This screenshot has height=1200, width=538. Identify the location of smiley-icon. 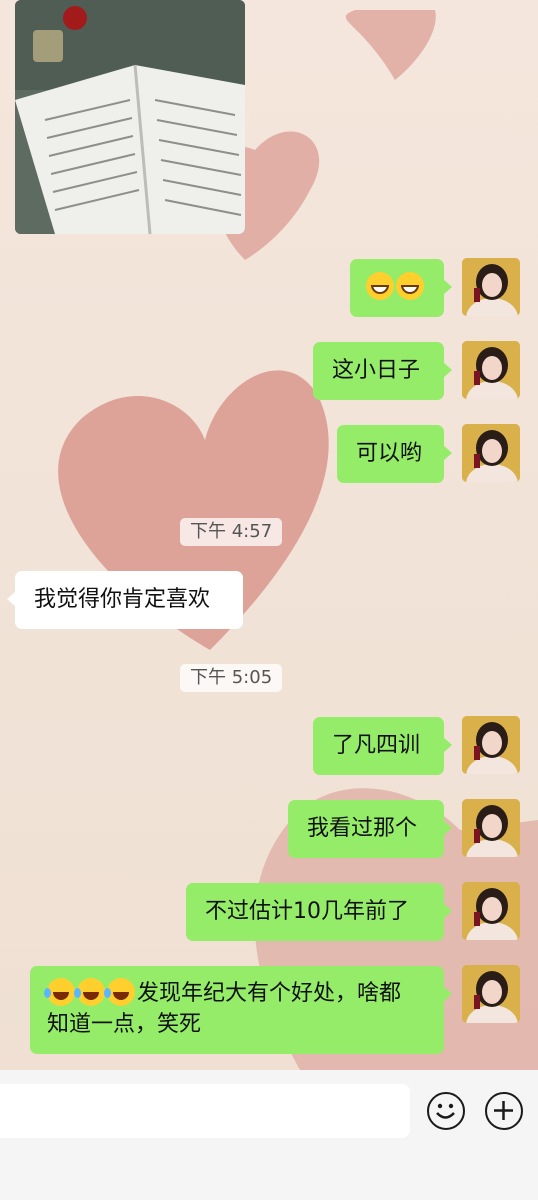
(446, 1111).